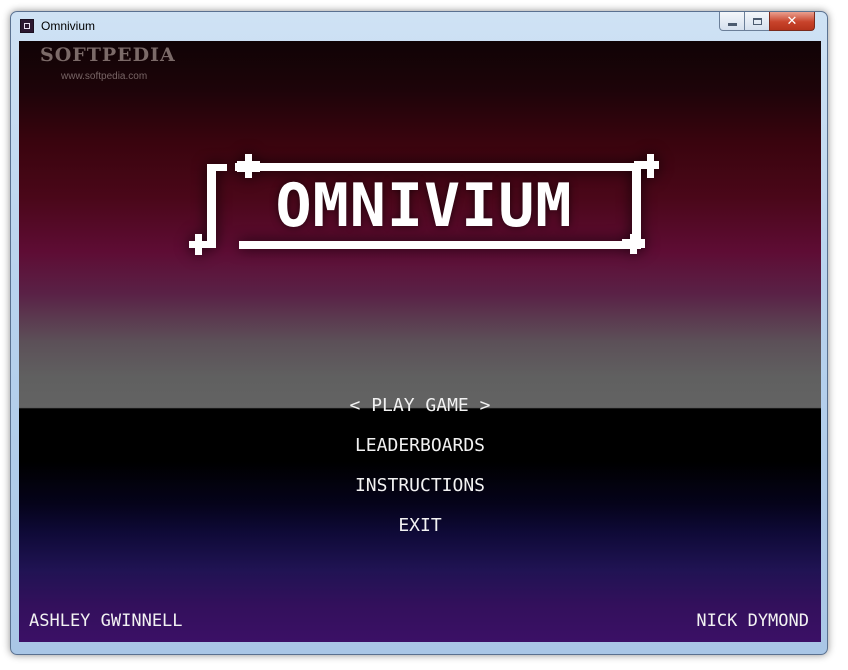 This screenshot has width=848, height=670. I want to click on omnivium-app-icon, so click(27, 26).